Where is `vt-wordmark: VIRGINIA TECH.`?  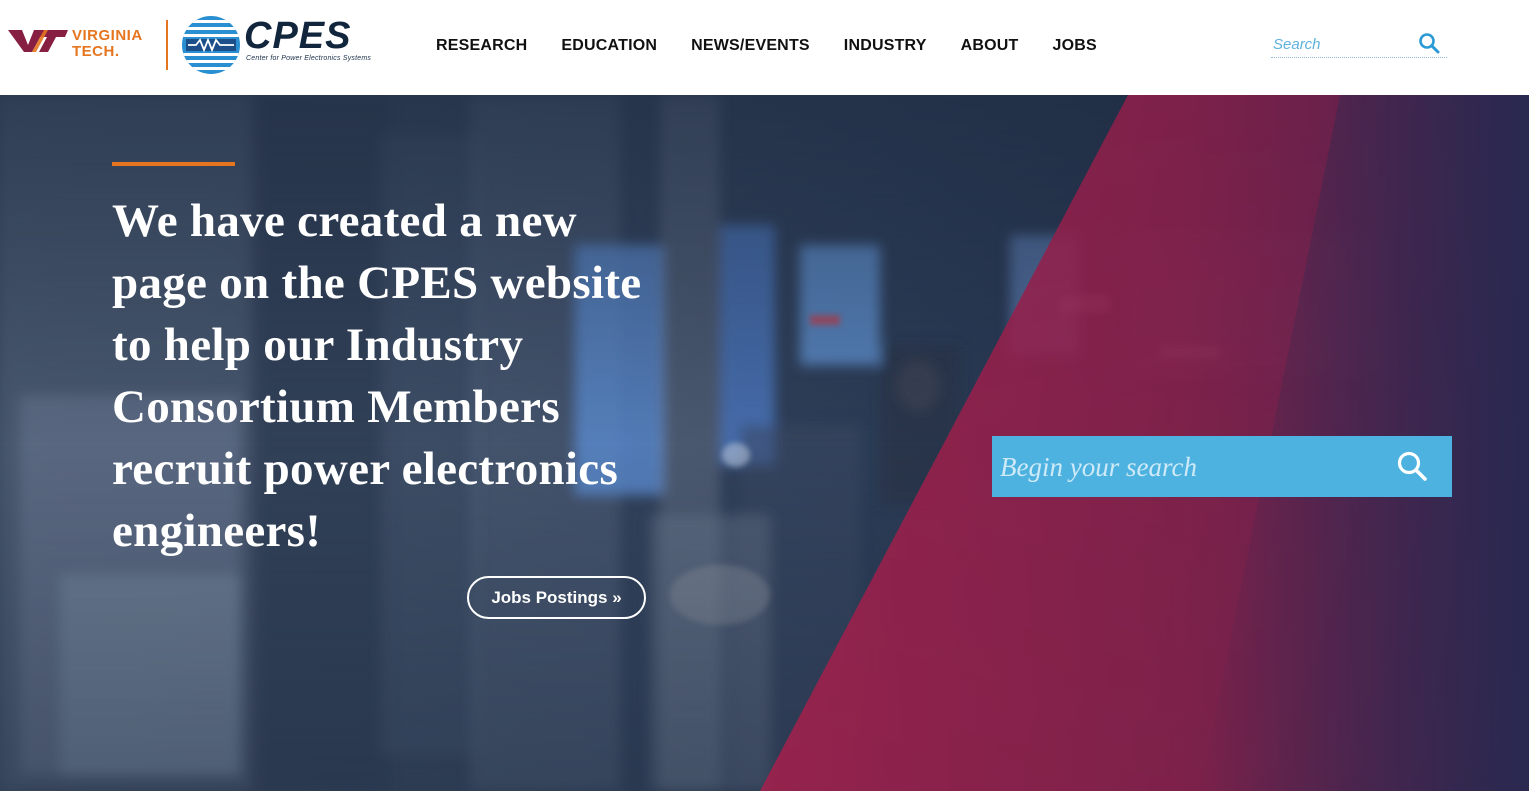
vt-wordmark: VIRGINIA TECH. is located at coordinates (107, 44).